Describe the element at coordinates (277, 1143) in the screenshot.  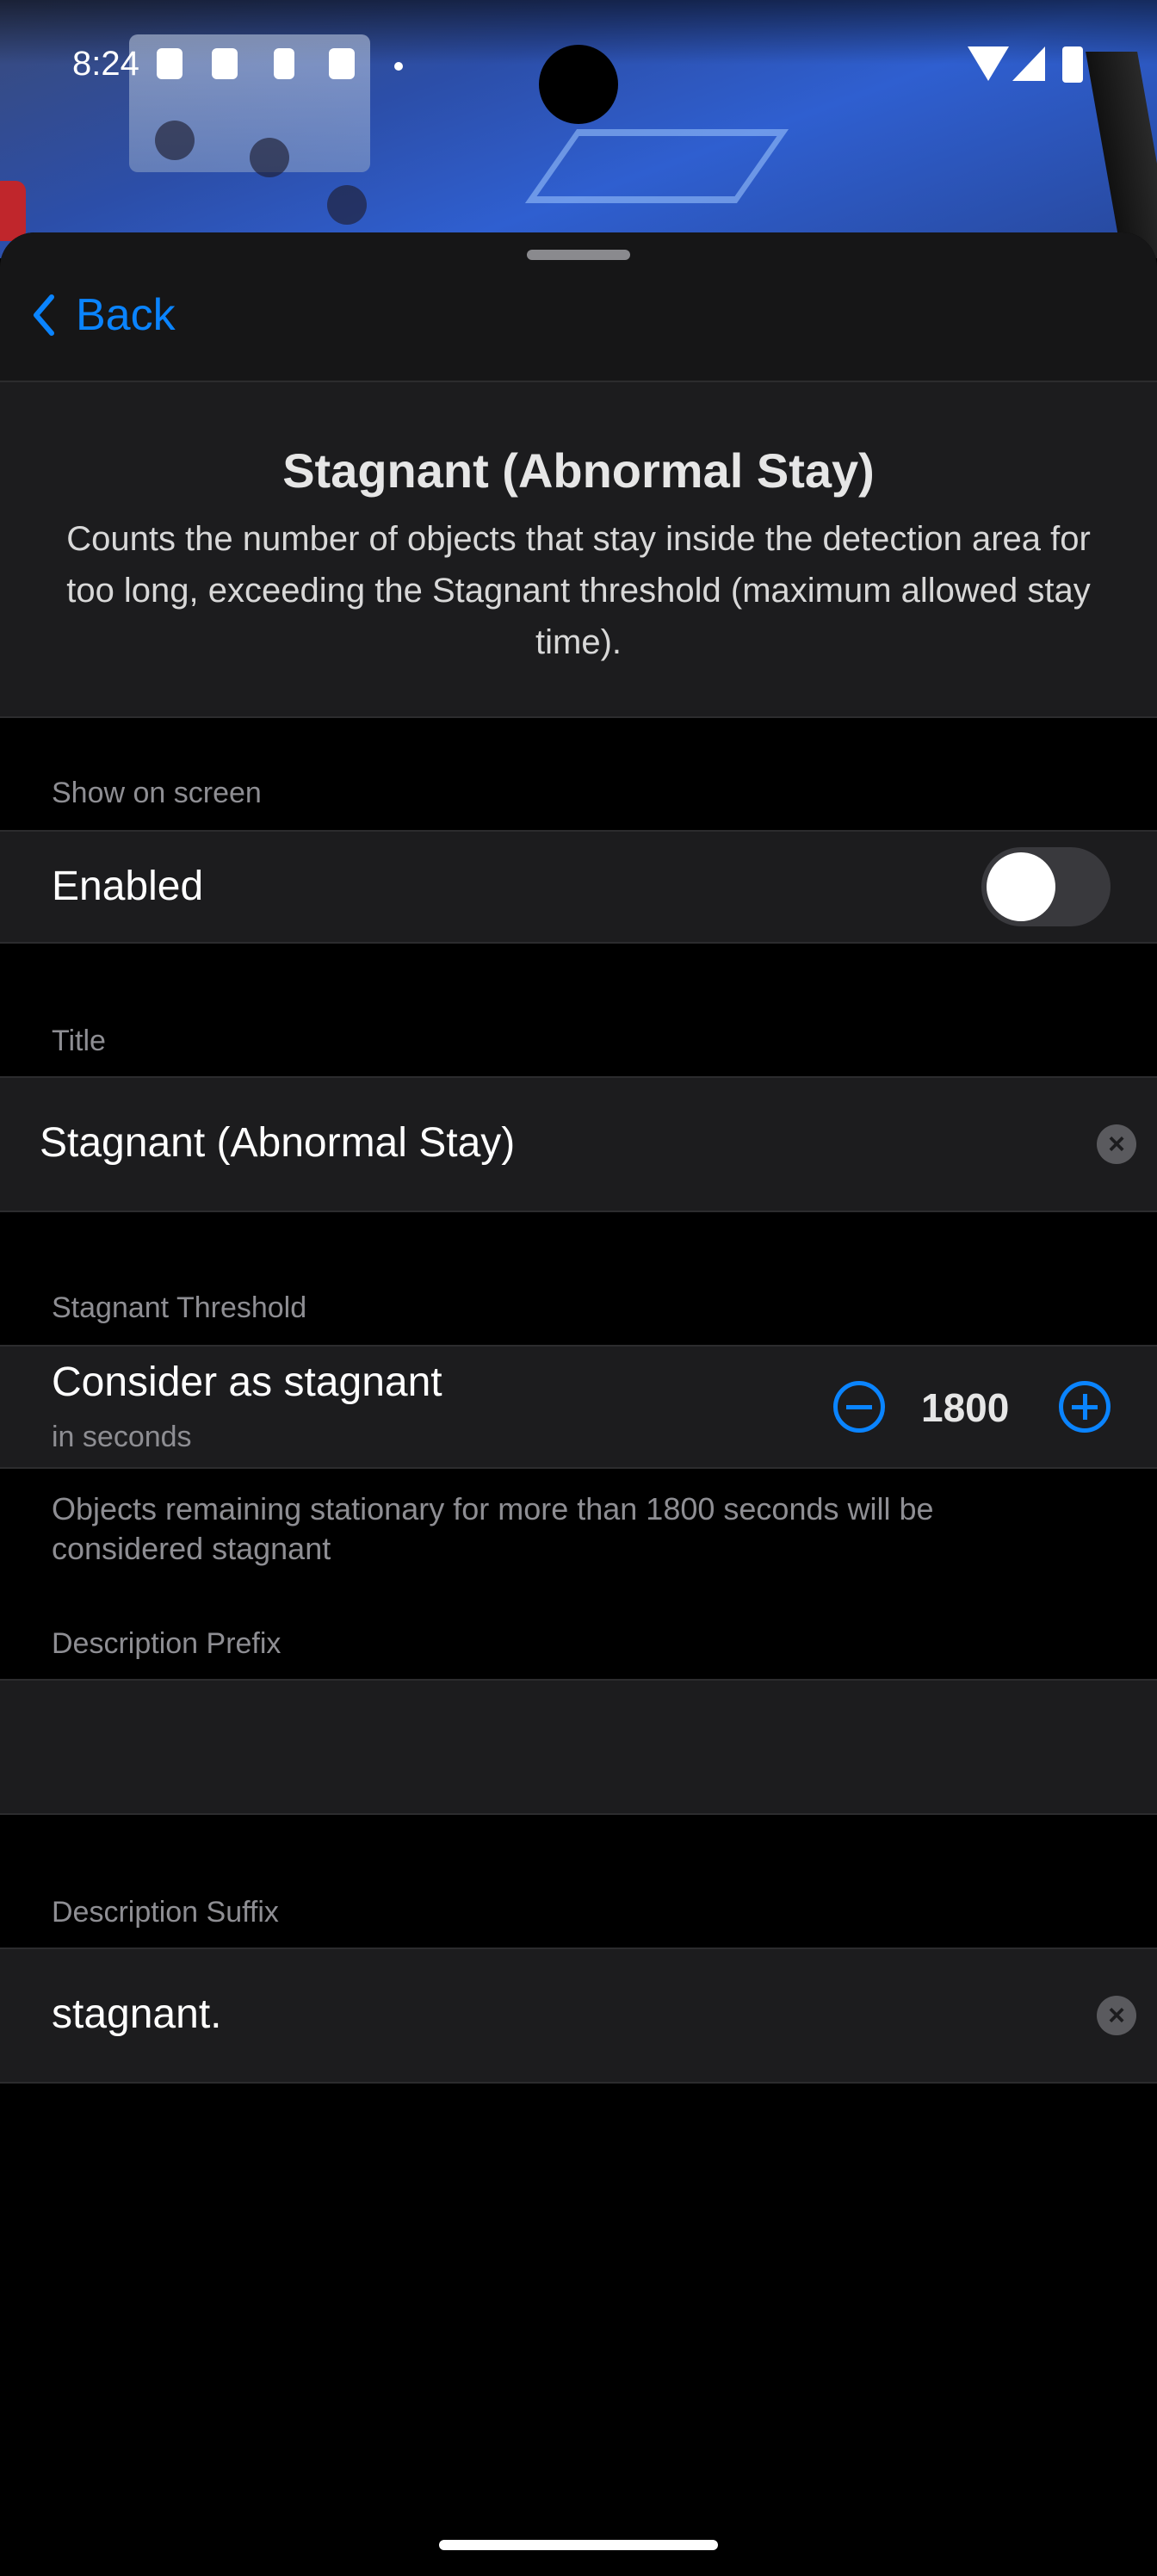
I see `title-input: Stagnant (Abnormal Stay)` at that location.